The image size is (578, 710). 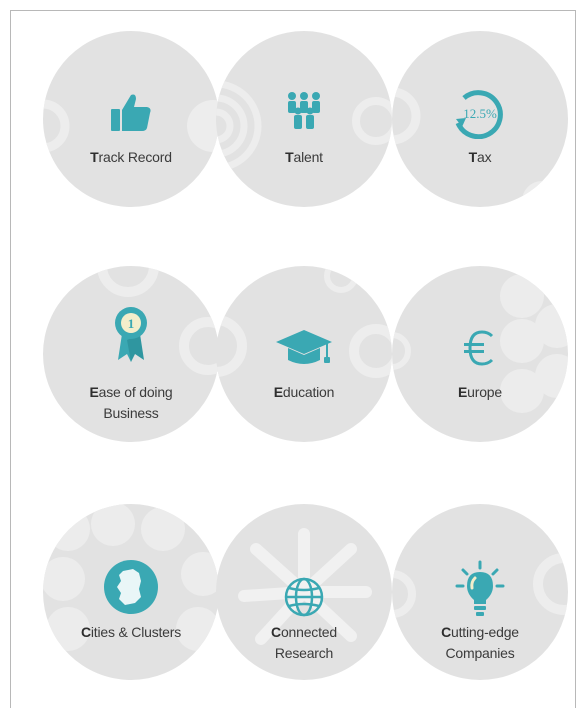 I want to click on people-icon, so click(x=304, y=110).